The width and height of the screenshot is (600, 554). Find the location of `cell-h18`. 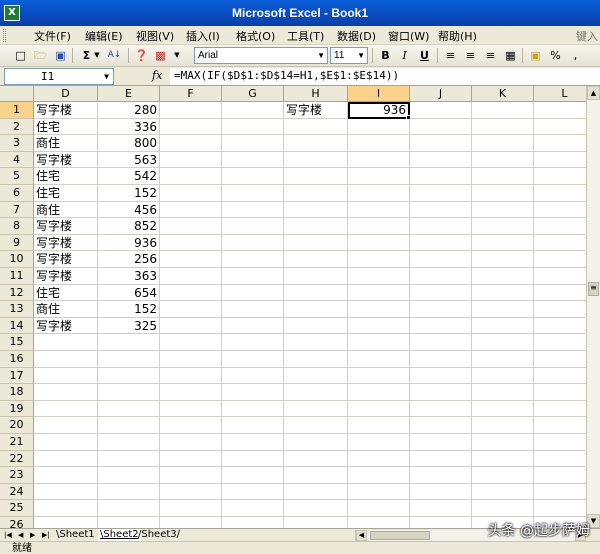

cell-h18 is located at coordinates (316, 392).